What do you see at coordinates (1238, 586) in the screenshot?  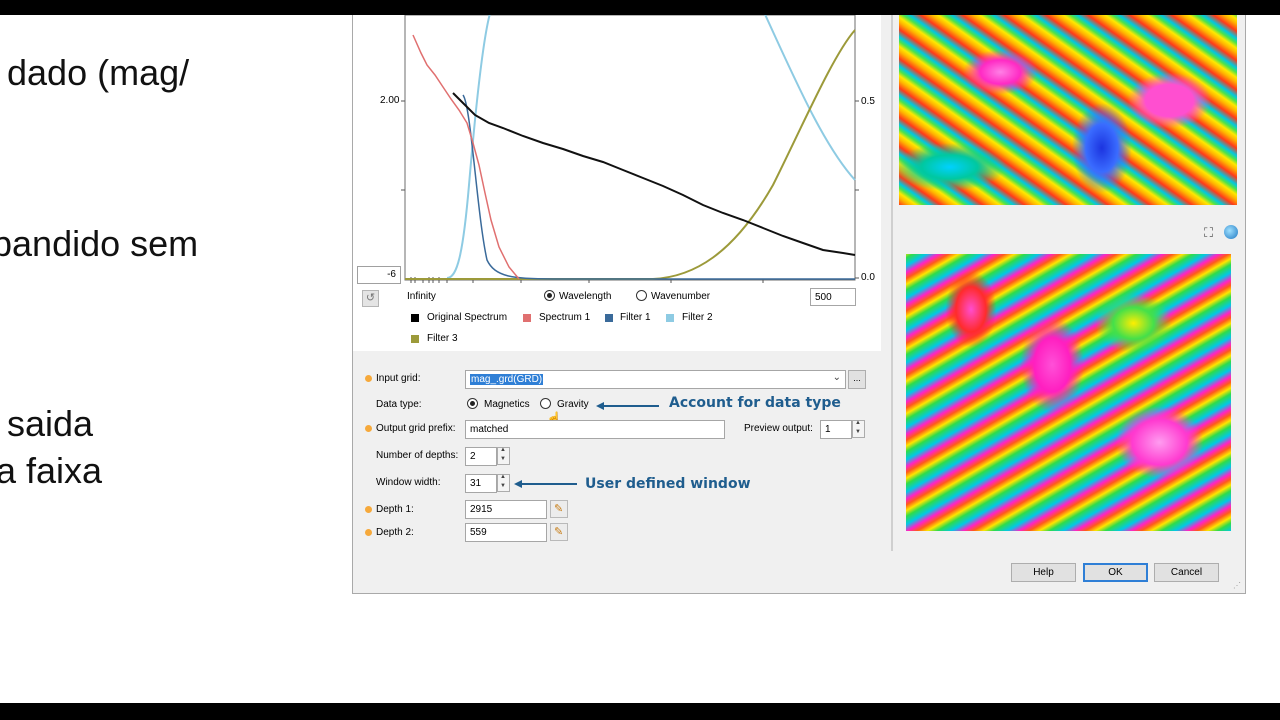 I see `resize-grip-icon: ⋰` at bounding box center [1238, 586].